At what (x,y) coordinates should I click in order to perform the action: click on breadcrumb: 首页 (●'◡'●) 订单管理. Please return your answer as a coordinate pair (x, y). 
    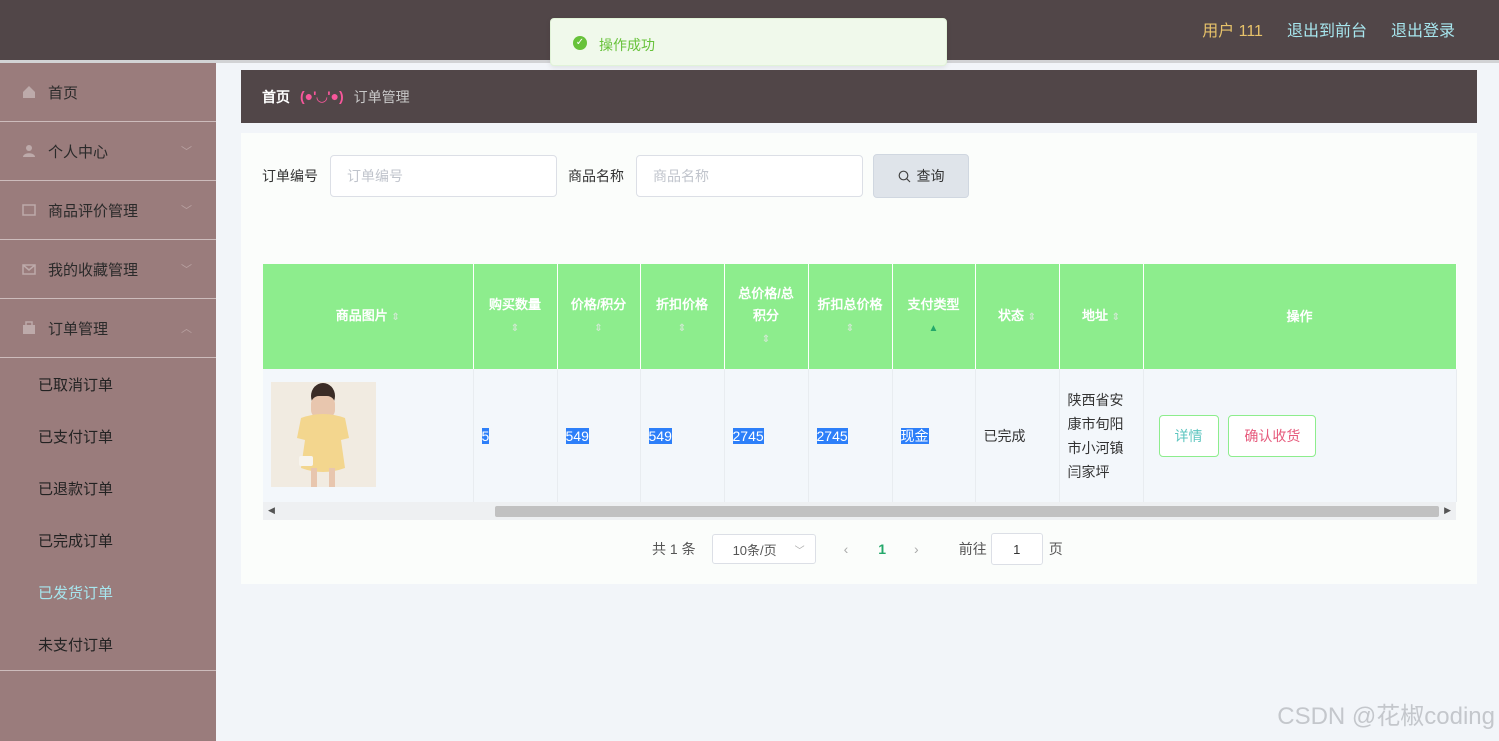
    Looking at the image, I should click on (859, 96).